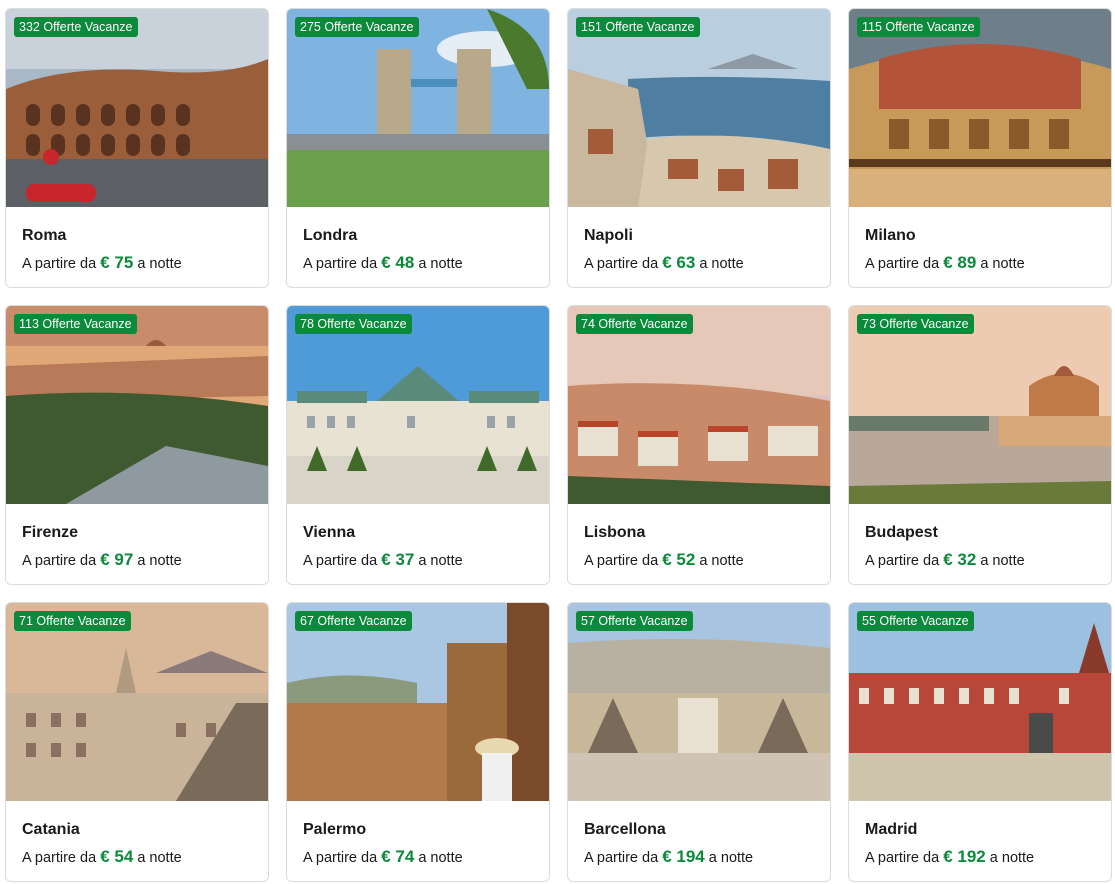  What do you see at coordinates (980, 108) in the screenshot?
I see `destination-photo: 115 Offerte Vacanze` at bounding box center [980, 108].